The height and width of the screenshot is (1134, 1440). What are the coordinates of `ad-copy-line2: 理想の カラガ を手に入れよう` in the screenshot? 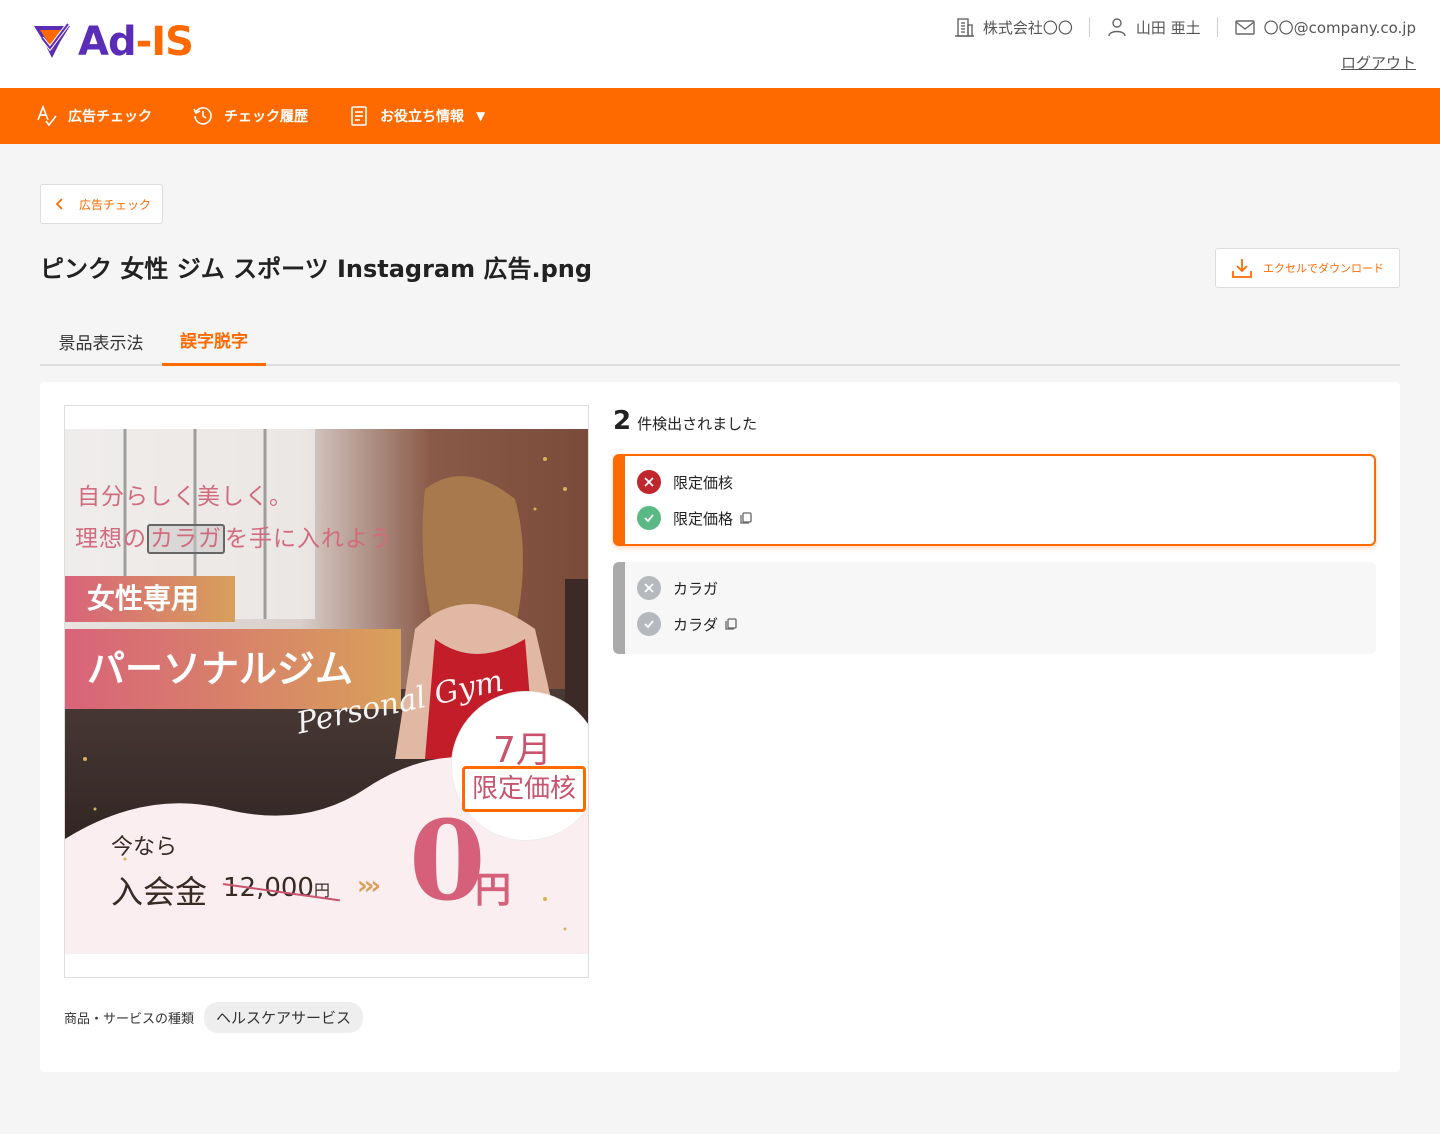 It's located at (234, 539).